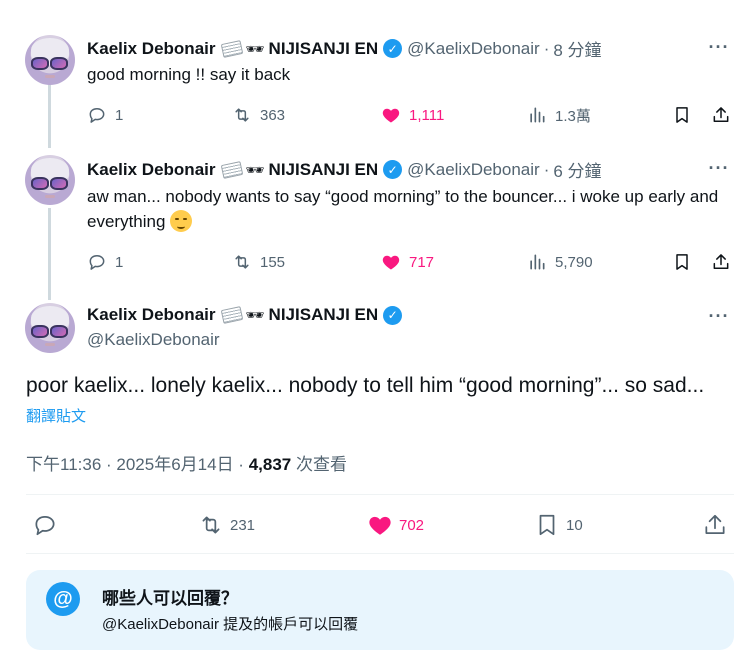 This screenshot has width=752, height=651. Describe the element at coordinates (380, 610) in the screenshot. I see `reply-restriction-box: @ 哪些人可以回覆？ @KaelixDebonair 提及的帳戶可以回覆` at that location.